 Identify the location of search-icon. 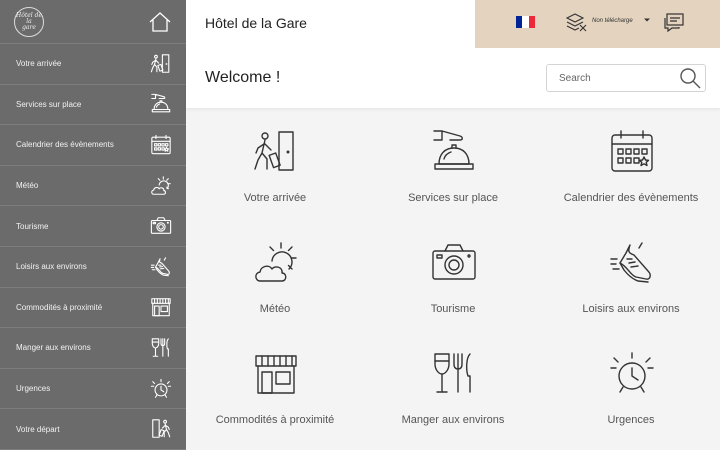
(690, 78).